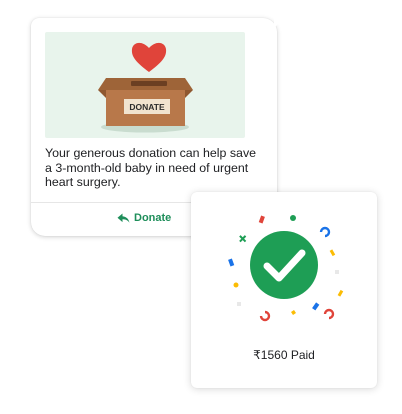 This screenshot has height=414, width=402. I want to click on paid-amount-text: ₹1560 Paid, so click(284, 355).